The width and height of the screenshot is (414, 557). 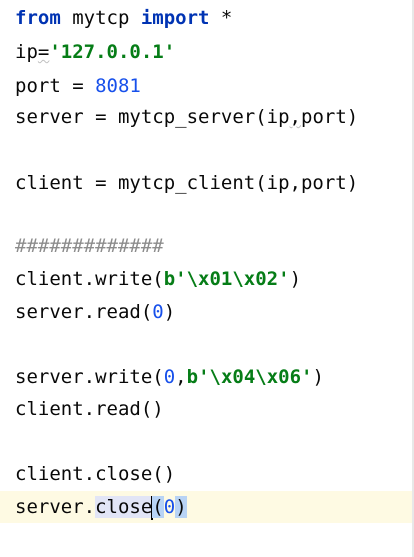 What do you see at coordinates (100, 18) in the screenshot?
I see `module-name: mytcp` at bounding box center [100, 18].